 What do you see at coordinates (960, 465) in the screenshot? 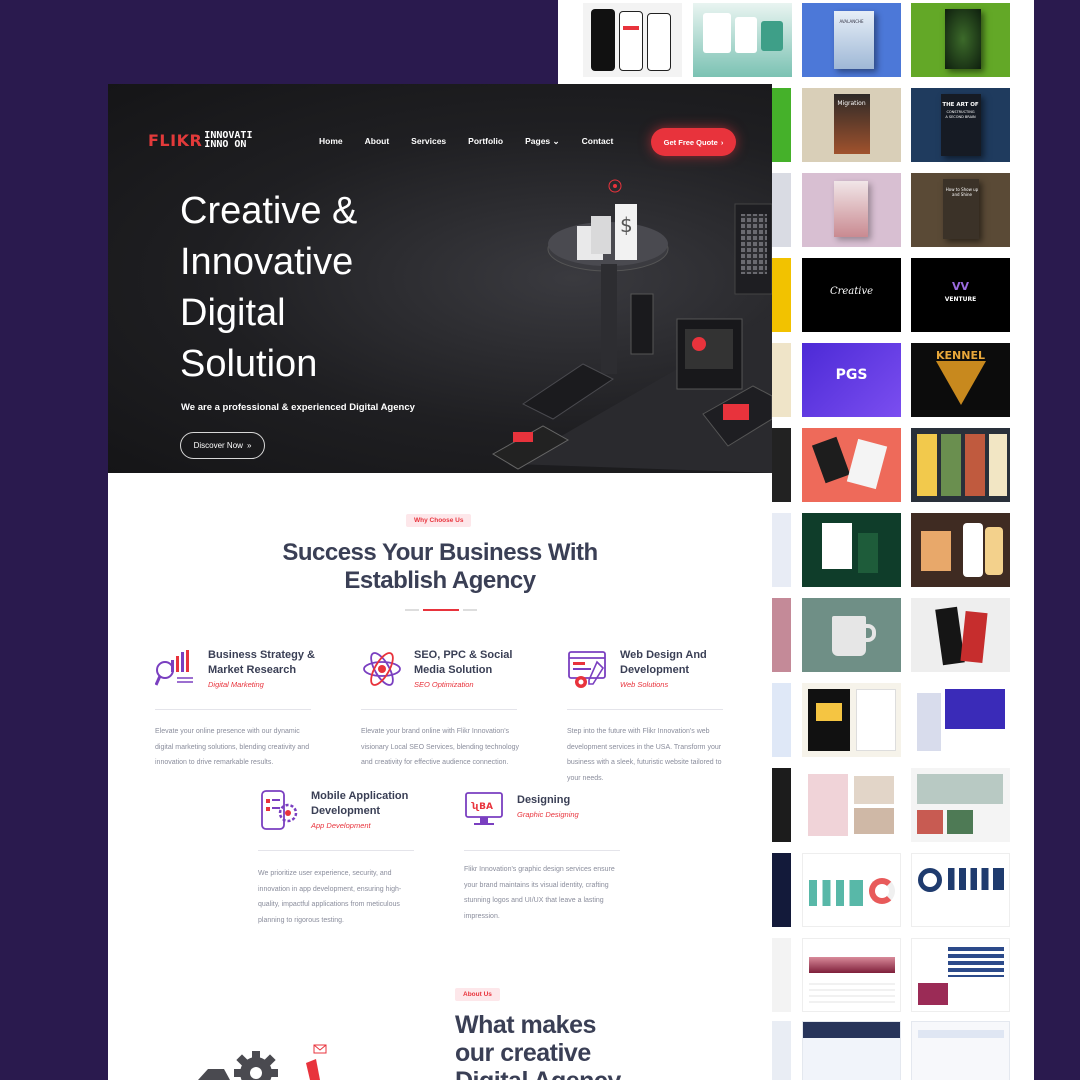
I see `portfolio-thumb-phone-screens` at bounding box center [960, 465].